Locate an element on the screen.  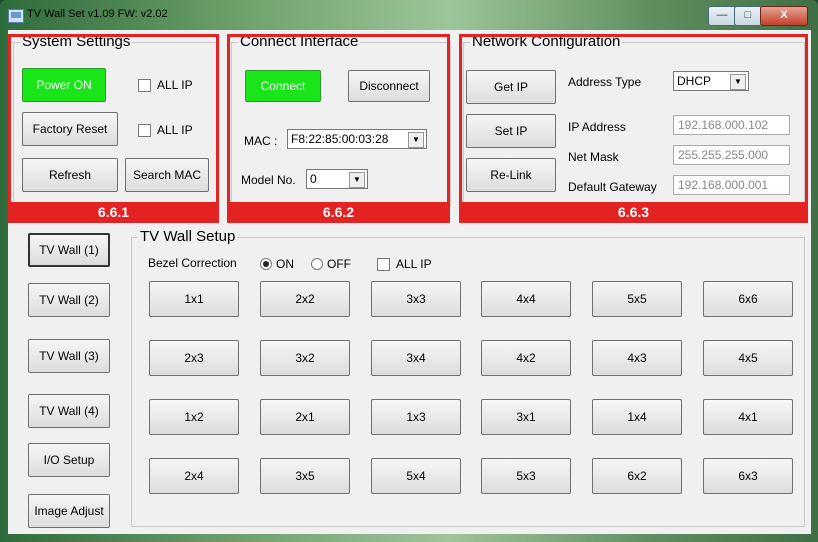
io-setup-button: I/O Setup is located at coordinates (69, 460).